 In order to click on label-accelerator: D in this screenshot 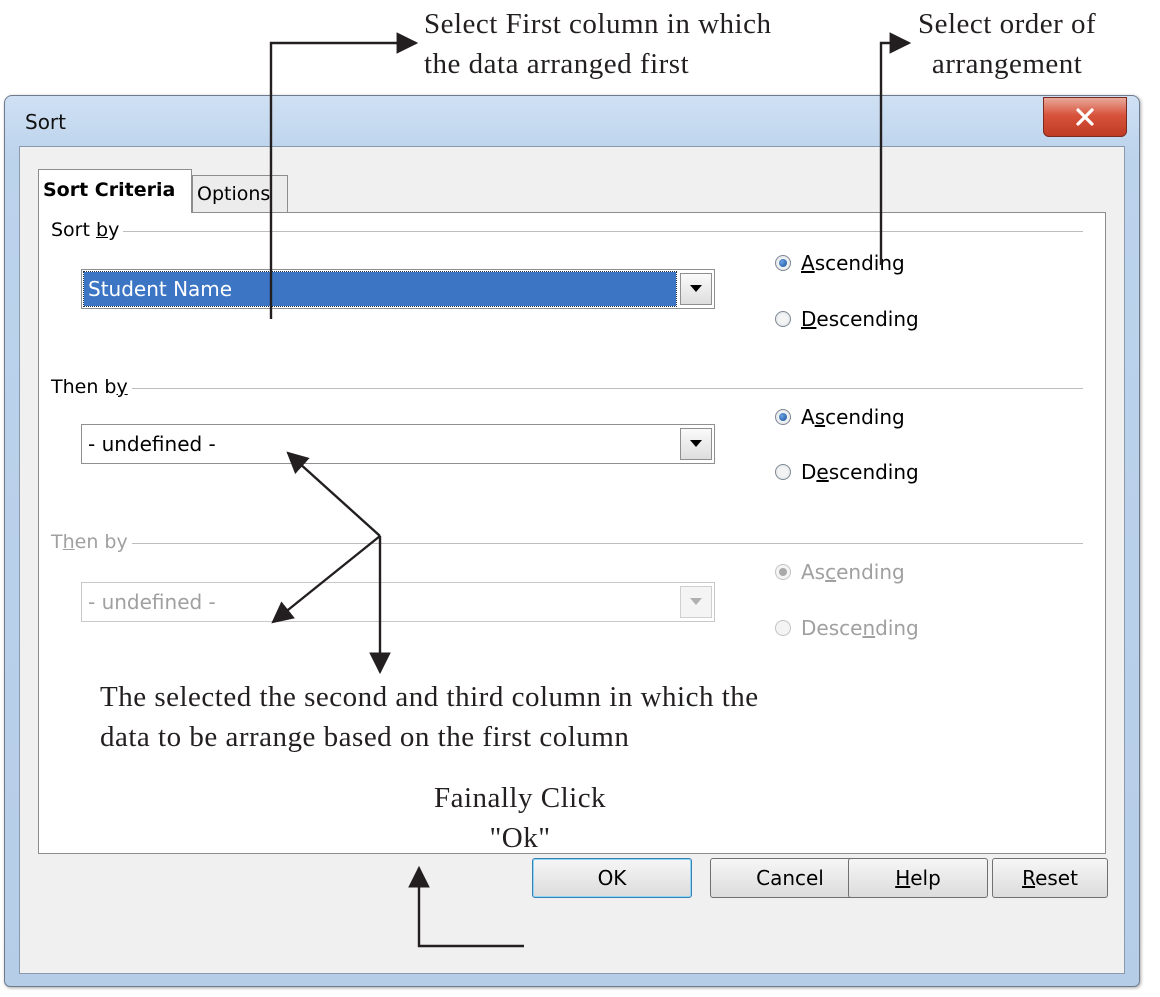, I will do `click(809, 319)`.